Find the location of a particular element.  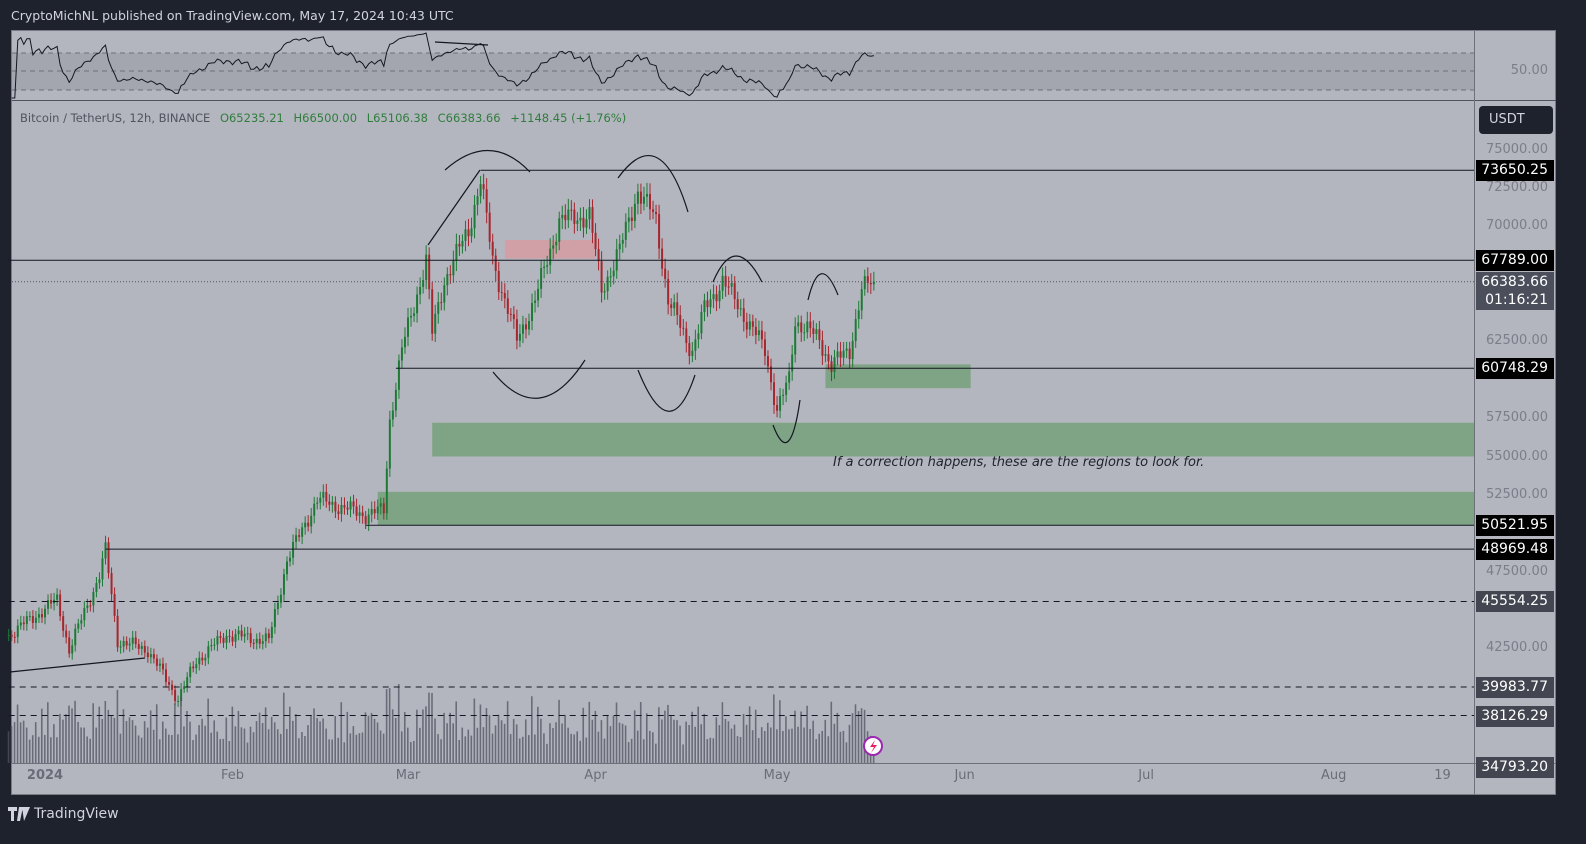

ohlc-close: C66383.66 is located at coordinates (469, 118).